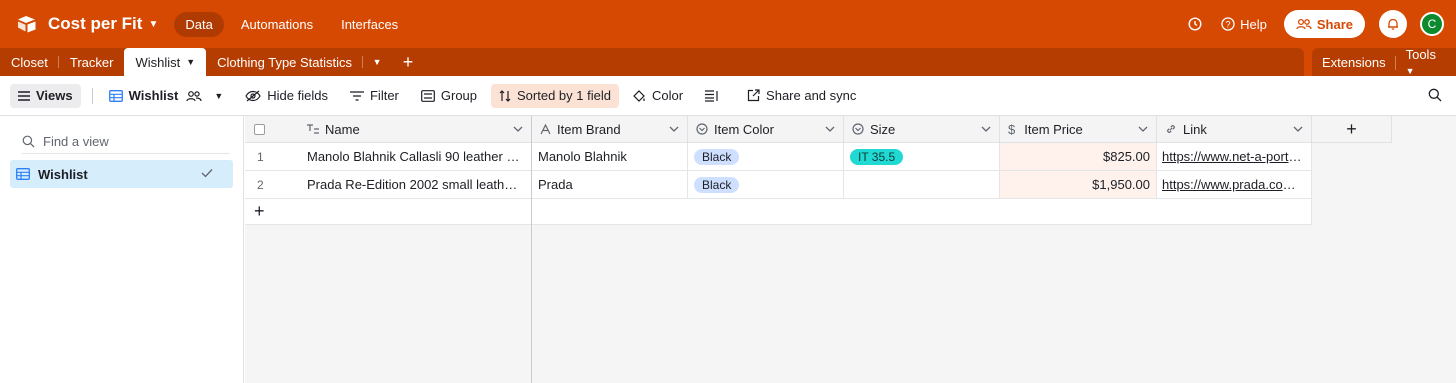 This screenshot has width=1456, height=383. I want to click on sidebar-view-wishlist: Wishlist, so click(121, 174).